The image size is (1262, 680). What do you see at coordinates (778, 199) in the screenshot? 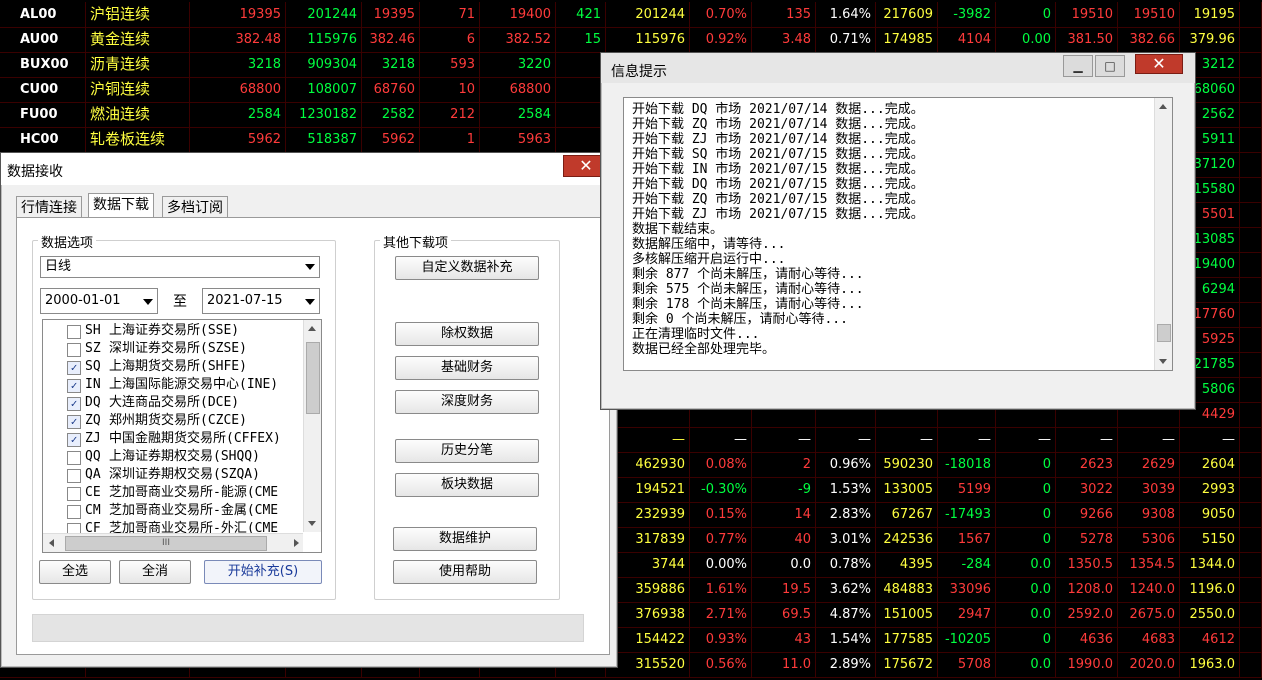
I see `log-line: 开始下载 ZQ 市场 2021/07/15 数据...完成。` at bounding box center [778, 199].